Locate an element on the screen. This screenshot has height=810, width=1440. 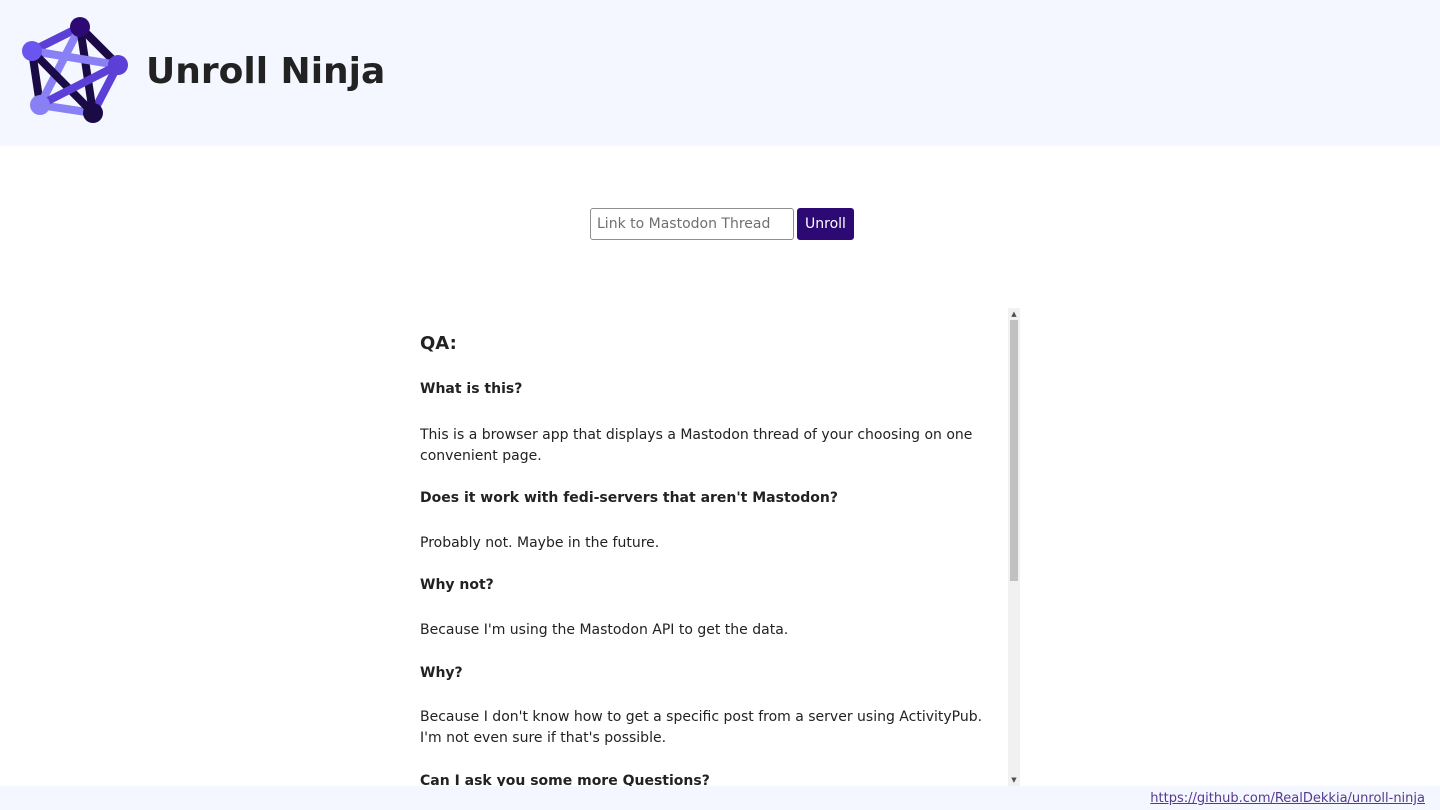
network-pentagon-icon is located at coordinates (75, 70).